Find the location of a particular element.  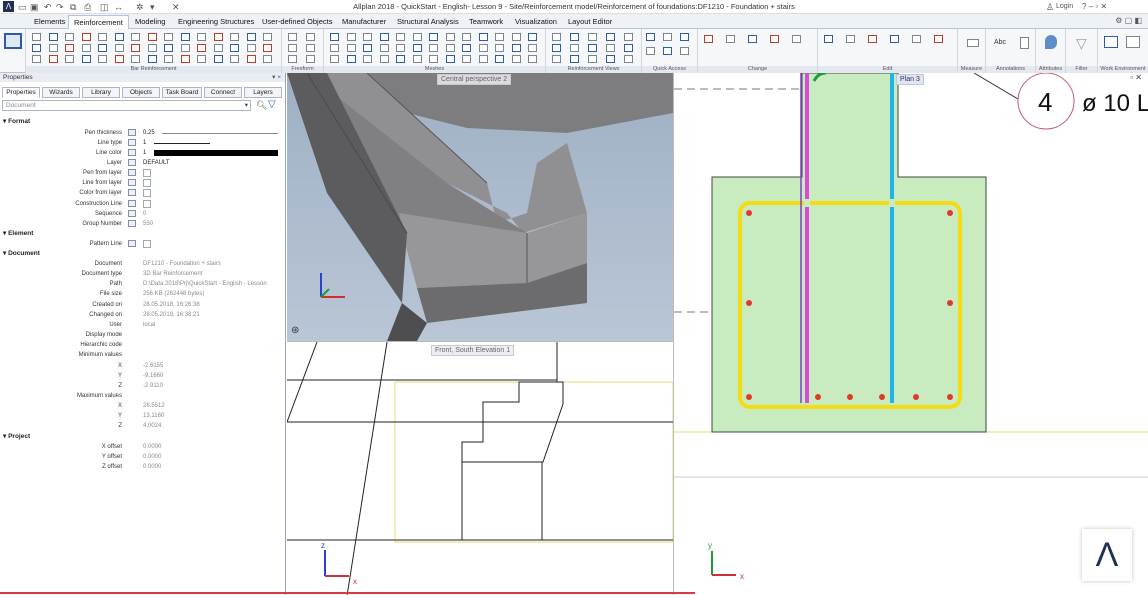

login-button: Login is located at coordinates (1064, 7).